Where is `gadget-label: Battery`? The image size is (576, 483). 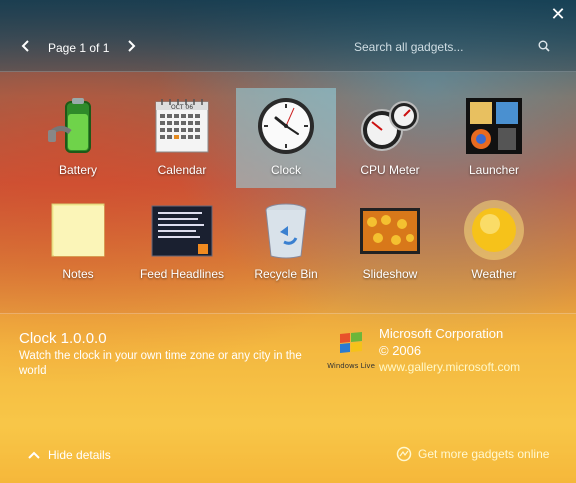
gadget-label: Battery is located at coordinates (77, 170).